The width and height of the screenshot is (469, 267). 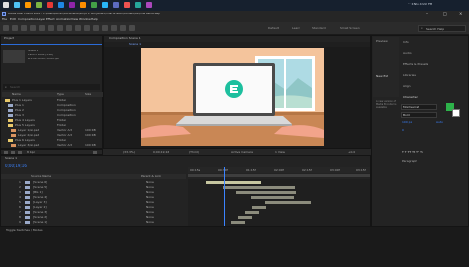 I want to click on new-ext-label: New Ext, so click(x=382, y=76).